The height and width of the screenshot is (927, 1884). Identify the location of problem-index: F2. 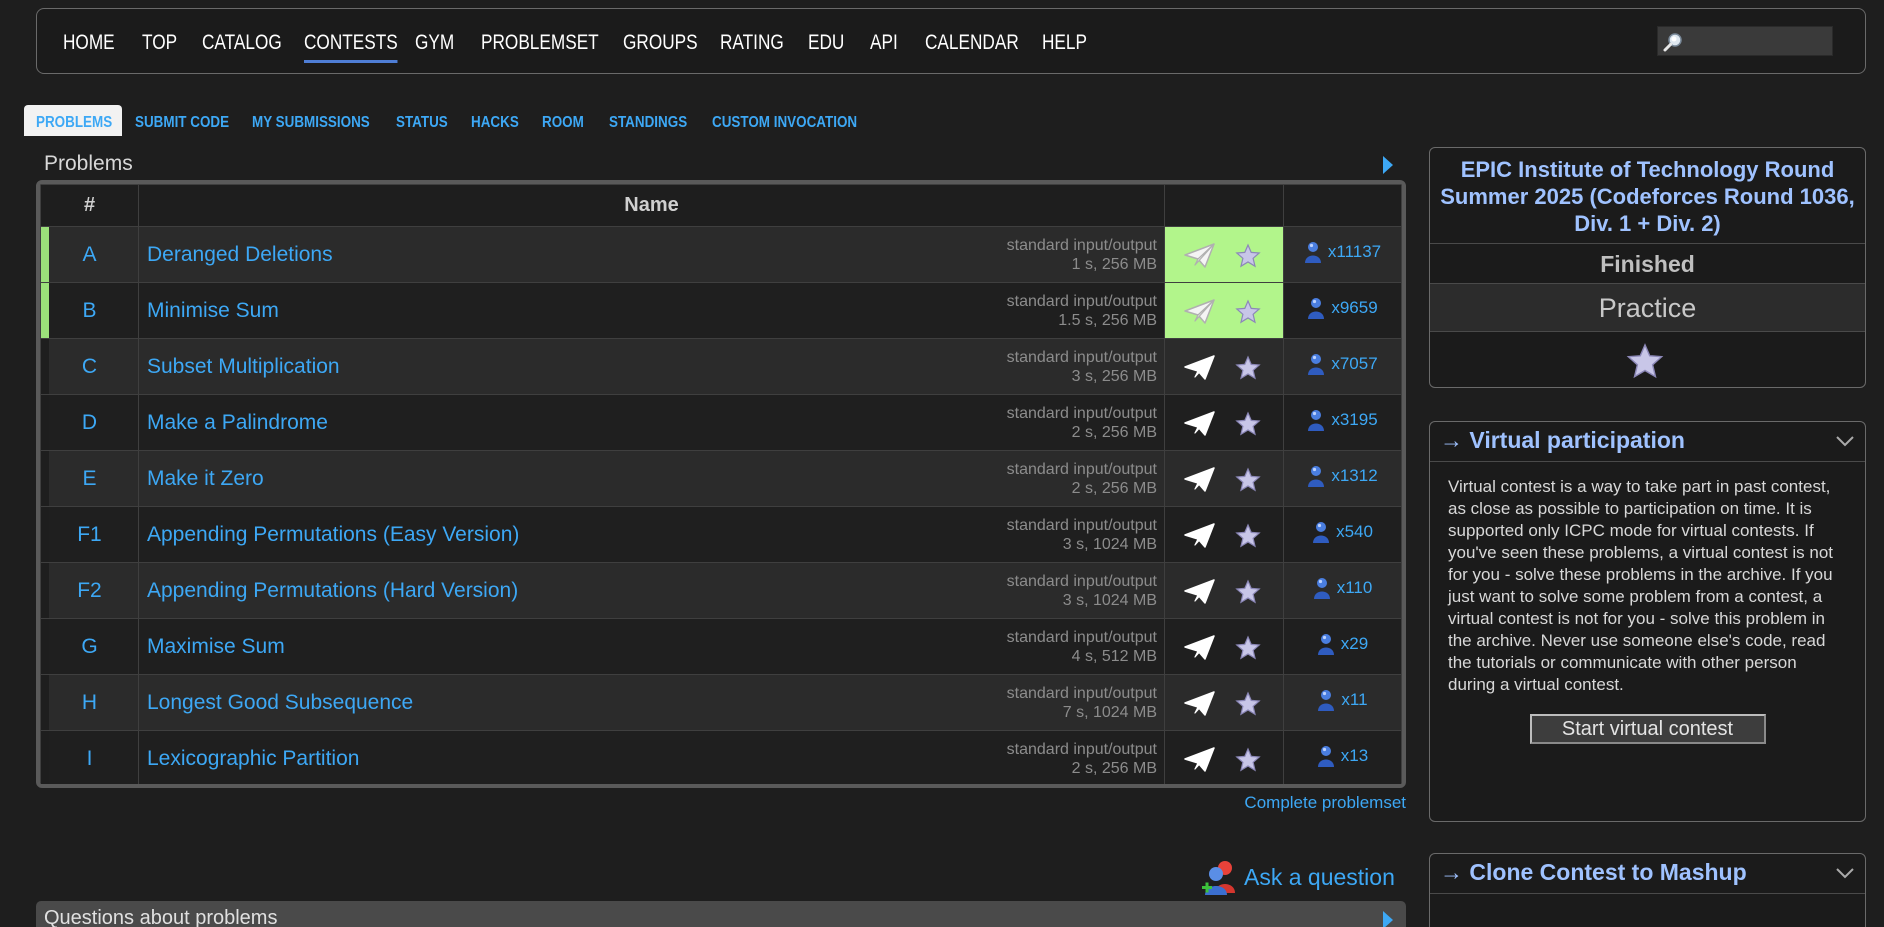
(89, 590).